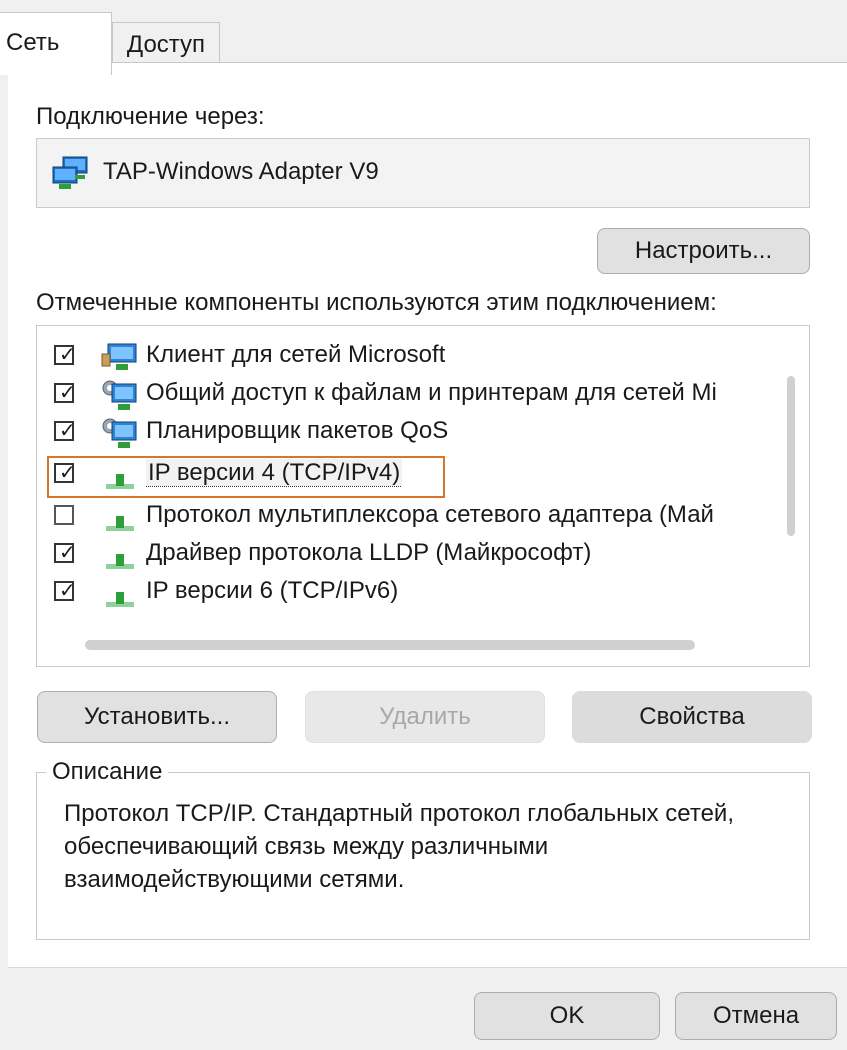 This screenshot has width=847, height=1050. I want to click on network-adapter-icon, so click(70, 172).